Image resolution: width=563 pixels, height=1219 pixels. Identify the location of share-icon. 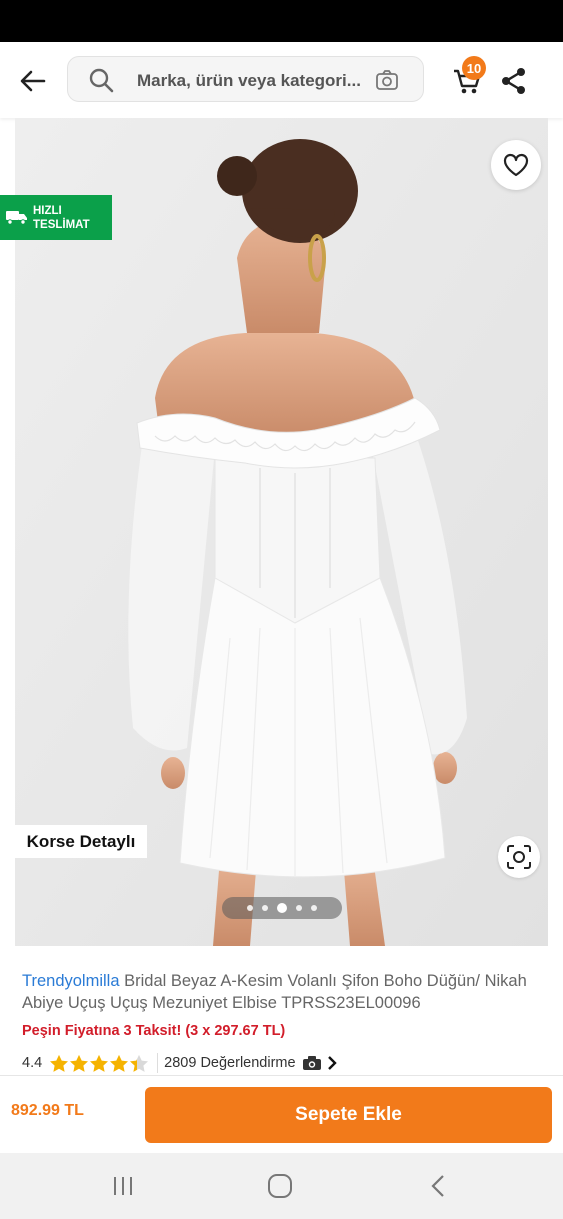
(513, 81).